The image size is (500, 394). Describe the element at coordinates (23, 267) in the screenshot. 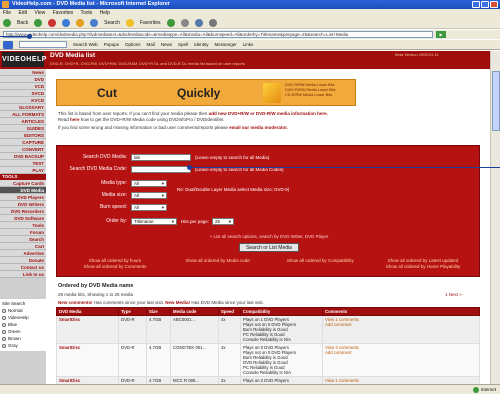

I see `sidebar-item-contact: Contact us` at that location.